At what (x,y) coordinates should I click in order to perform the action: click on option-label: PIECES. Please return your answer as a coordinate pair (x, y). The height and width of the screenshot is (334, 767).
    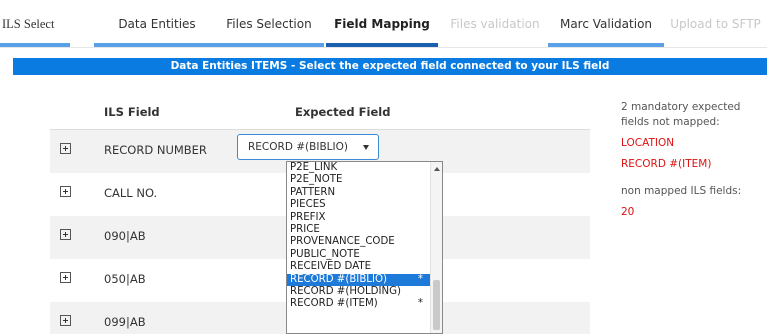
    Looking at the image, I should click on (308, 205).